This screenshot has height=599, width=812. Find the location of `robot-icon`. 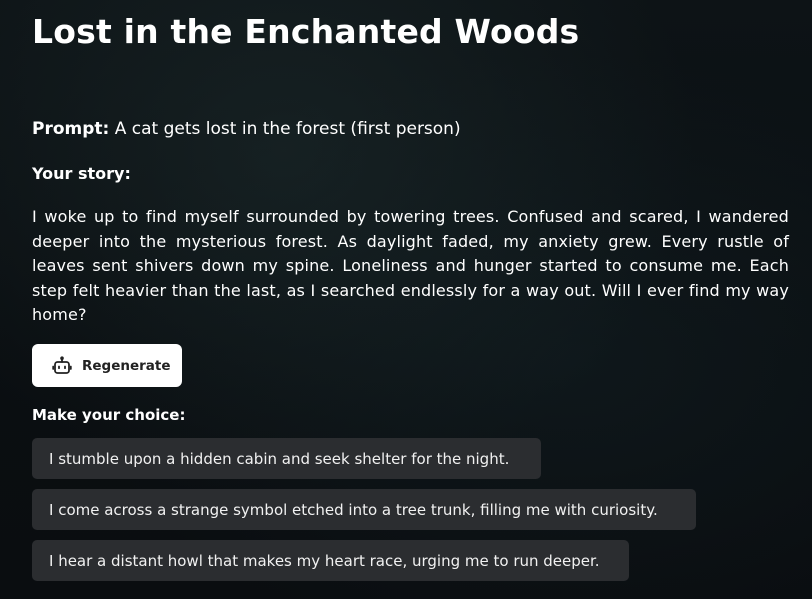

robot-icon is located at coordinates (62, 365).